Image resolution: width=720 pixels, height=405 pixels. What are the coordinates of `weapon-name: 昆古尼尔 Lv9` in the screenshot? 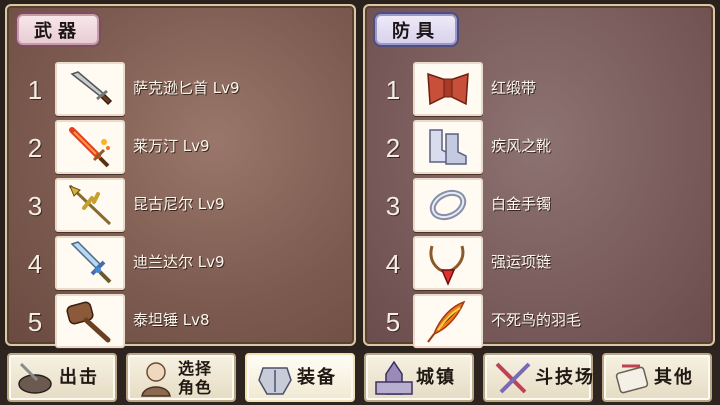 It's located at (179, 204).